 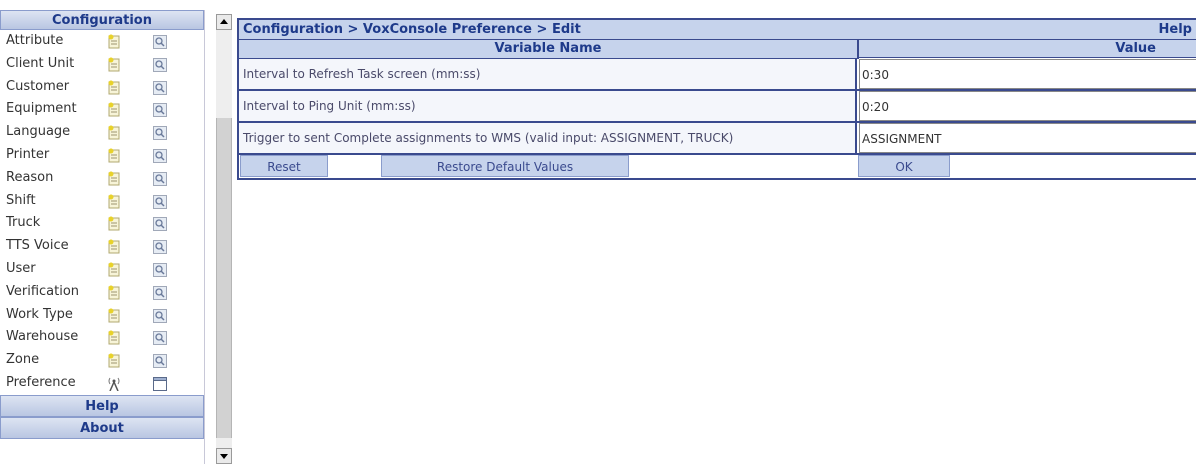 What do you see at coordinates (904, 166) in the screenshot?
I see `ok-button: OK` at bounding box center [904, 166].